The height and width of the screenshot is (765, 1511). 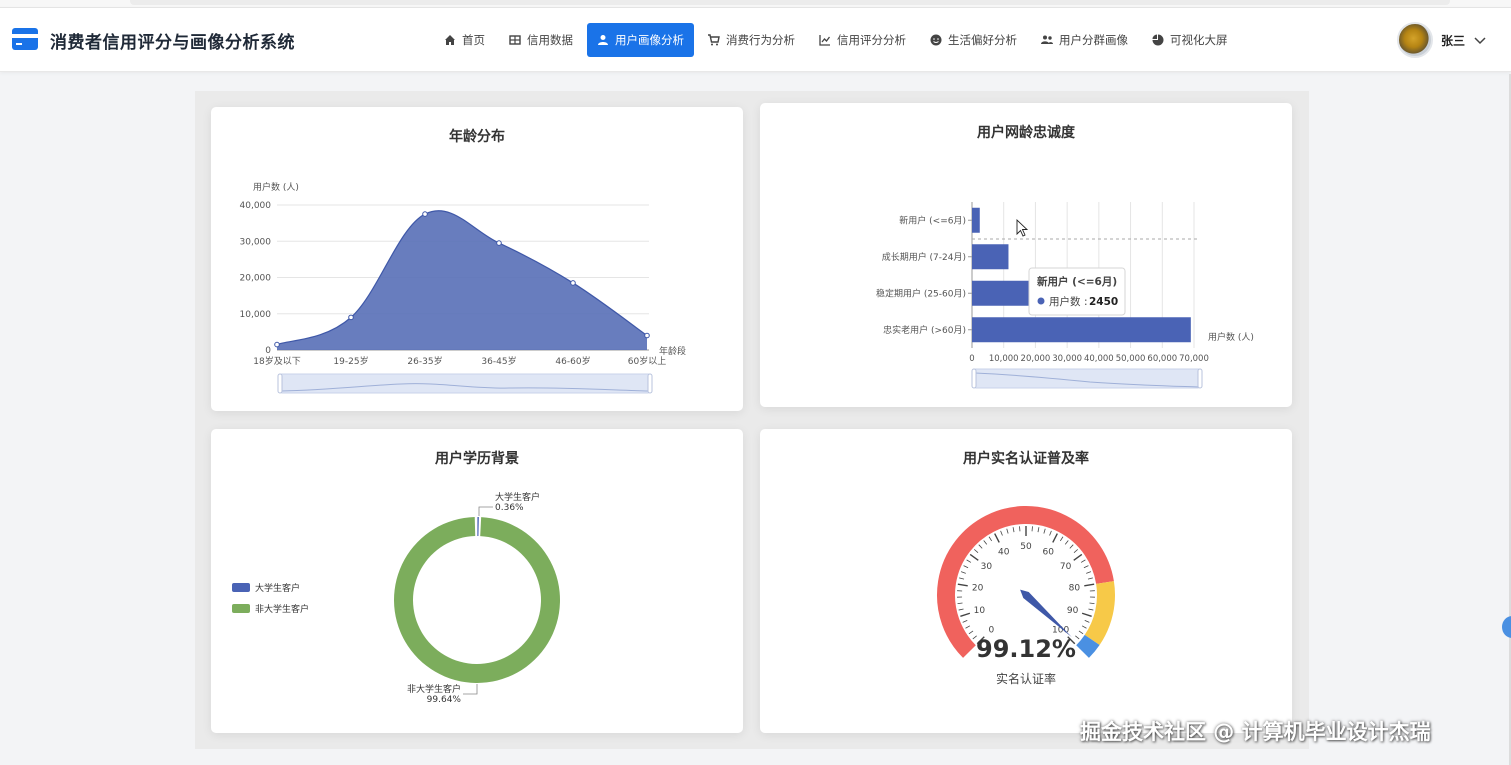 I want to click on y-tick-label: 新用户 (<=6月), so click(x=932, y=220).